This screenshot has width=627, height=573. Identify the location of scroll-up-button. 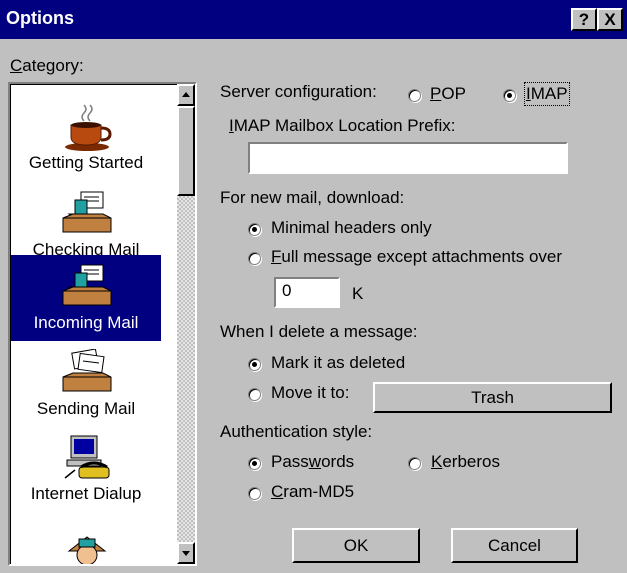
(186, 95).